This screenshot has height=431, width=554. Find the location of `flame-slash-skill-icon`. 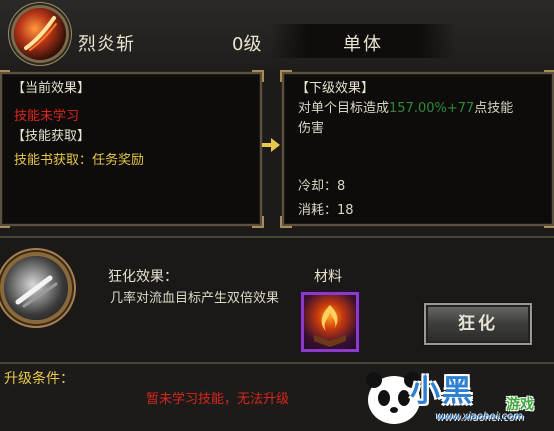

flame-slash-skill-icon is located at coordinates (40, 34).